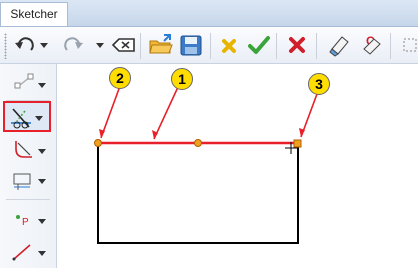 The height and width of the screenshot is (268, 418). What do you see at coordinates (21, 118) in the screenshot?
I see `trim-line-icon` at bounding box center [21, 118].